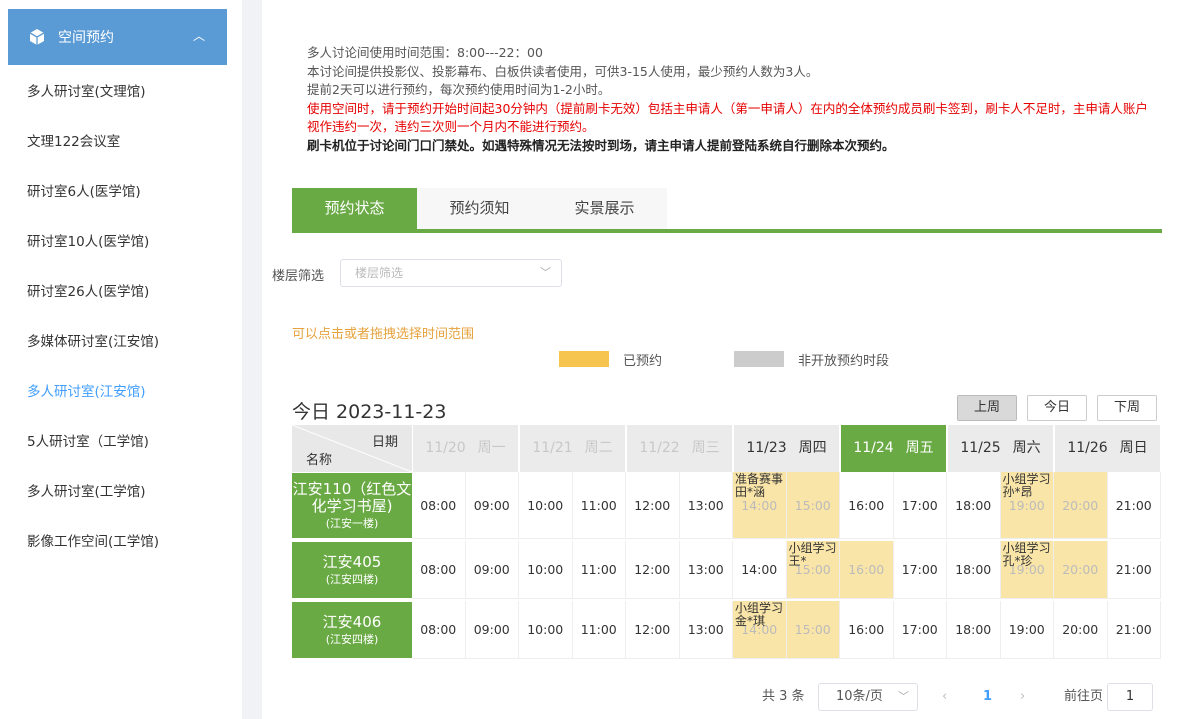 This screenshot has height=719, width=1179. Describe the element at coordinates (86, 38) in the screenshot. I see `menu-header-label: 空间预约` at that location.